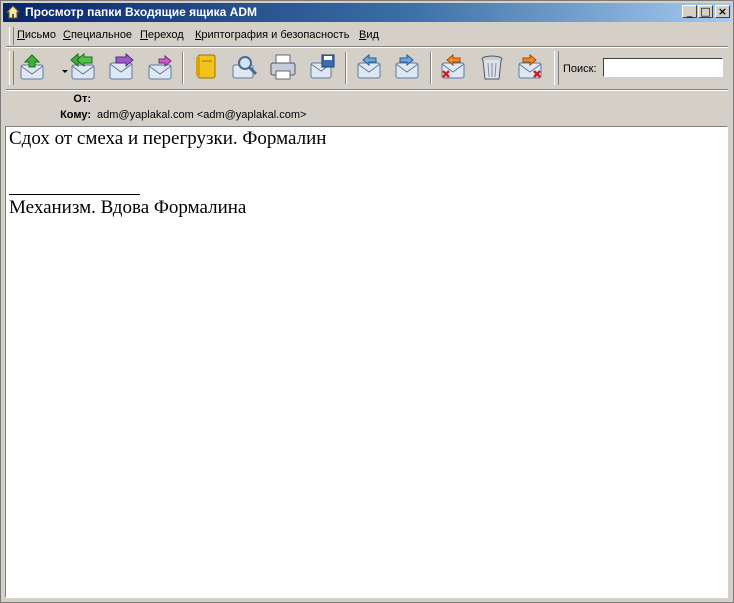 This screenshot has height=603, width=734. What do you see at coordinates (82, 99) in the screenshot?
I see `from-label: От:` at bounding box center [82, 99].